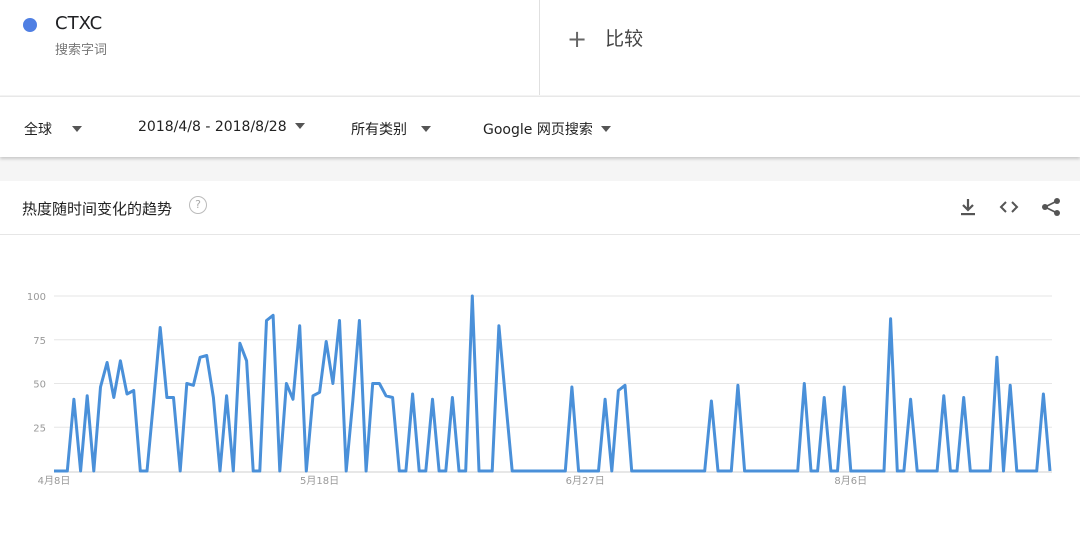  Describe the element at coordinates (624, 39) in the screenshot. I see `compare-label: 比较` at that location.